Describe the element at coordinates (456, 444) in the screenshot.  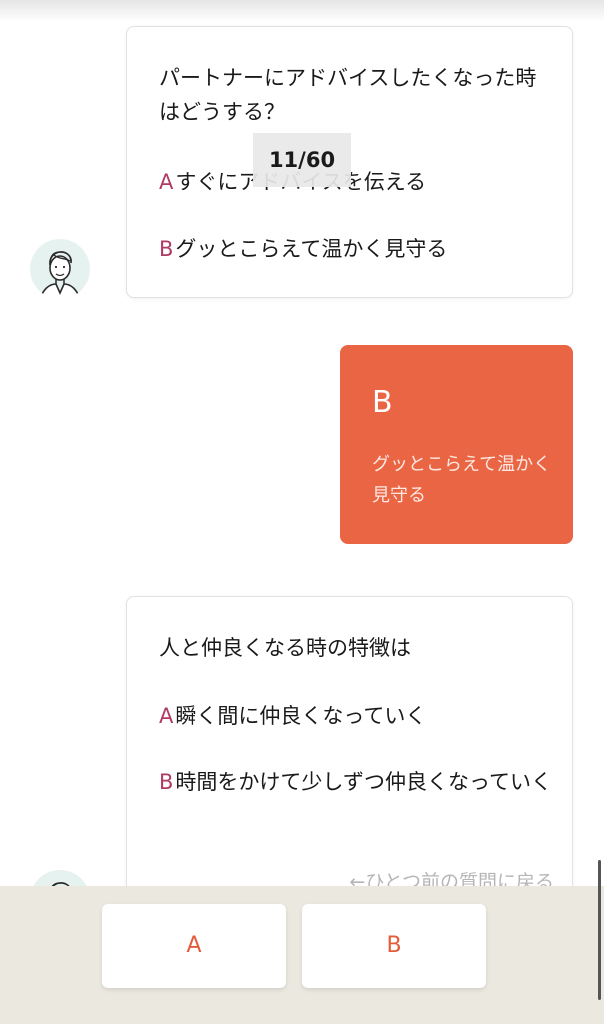
I see `answer-bubble: B グッとこらえて温かく見守る` at that location.